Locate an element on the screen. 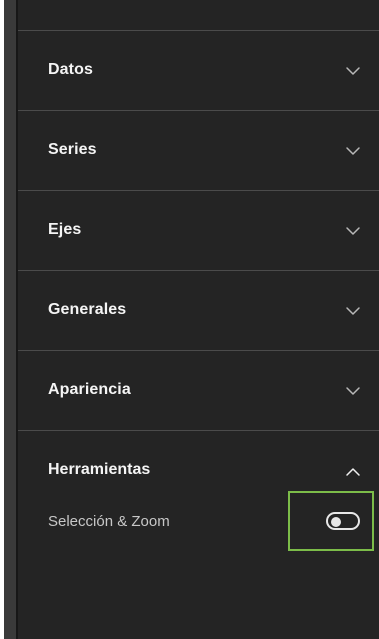  panel-top-strip is located at coordinates (198, 15).